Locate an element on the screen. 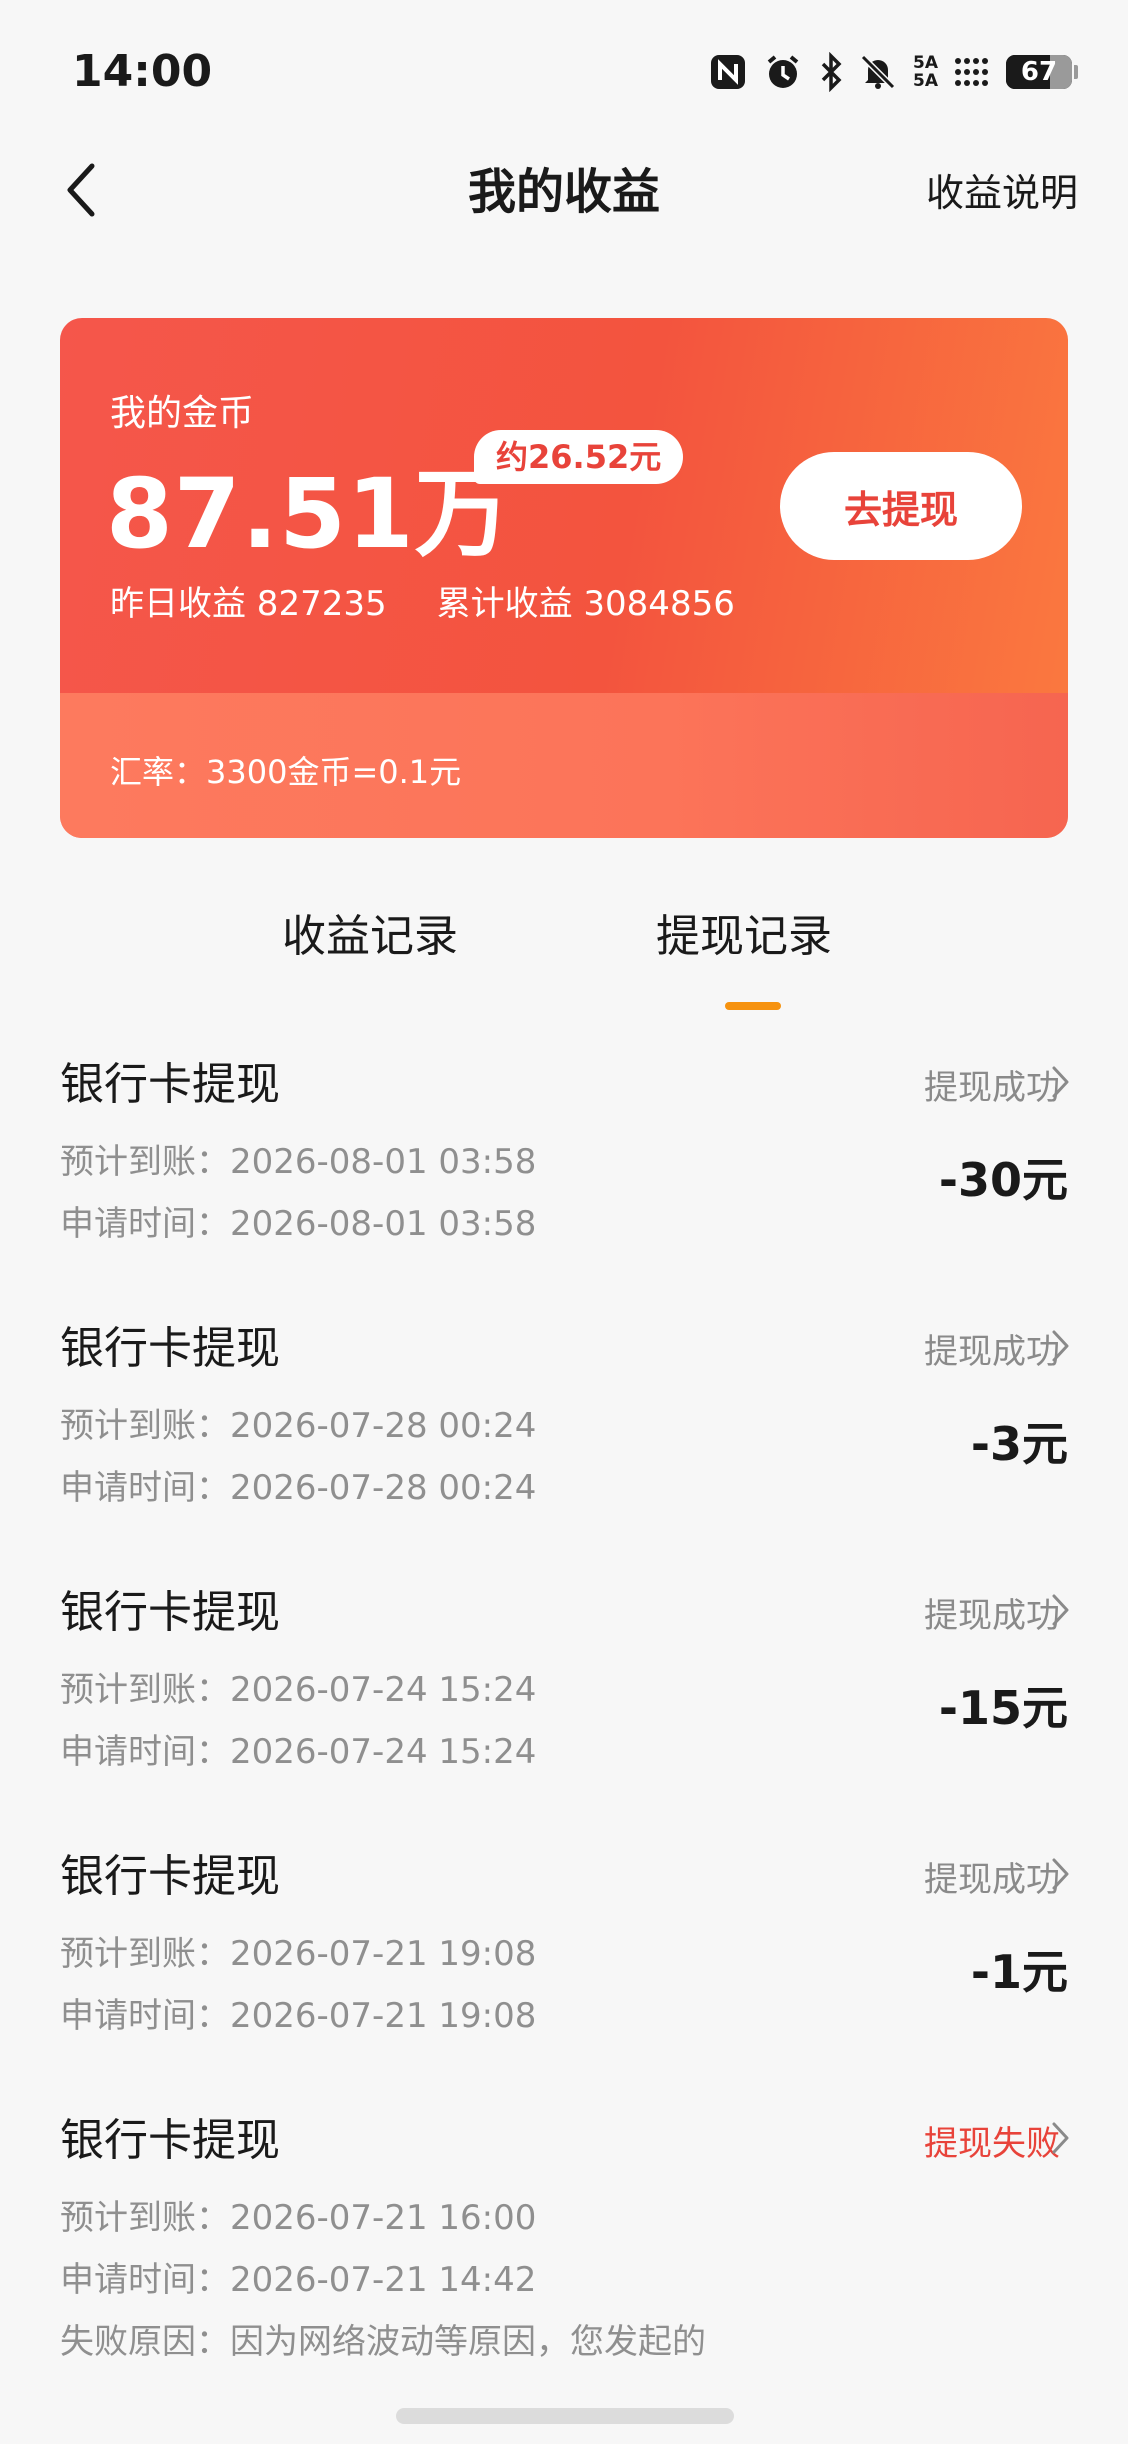 Image resolution: width=1128 pixels, height=2444 pixels. tab-withdraw-records: 提现记录 is located at coordinates (744, 932).